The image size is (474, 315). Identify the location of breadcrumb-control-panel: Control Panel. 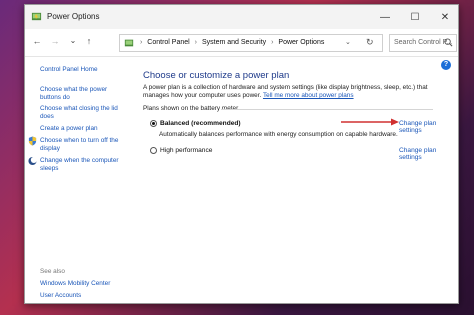
(168, 42).